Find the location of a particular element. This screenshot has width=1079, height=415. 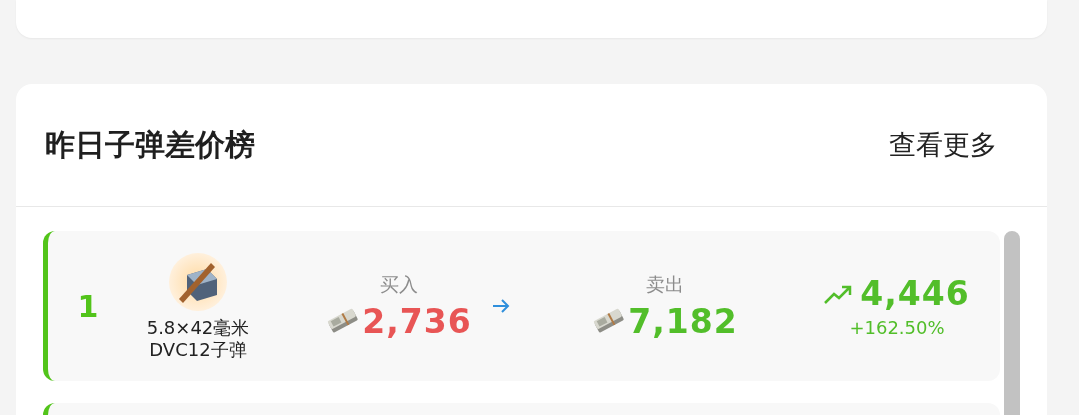

sell-label: 卖出 is located at coordinates (665, 284).